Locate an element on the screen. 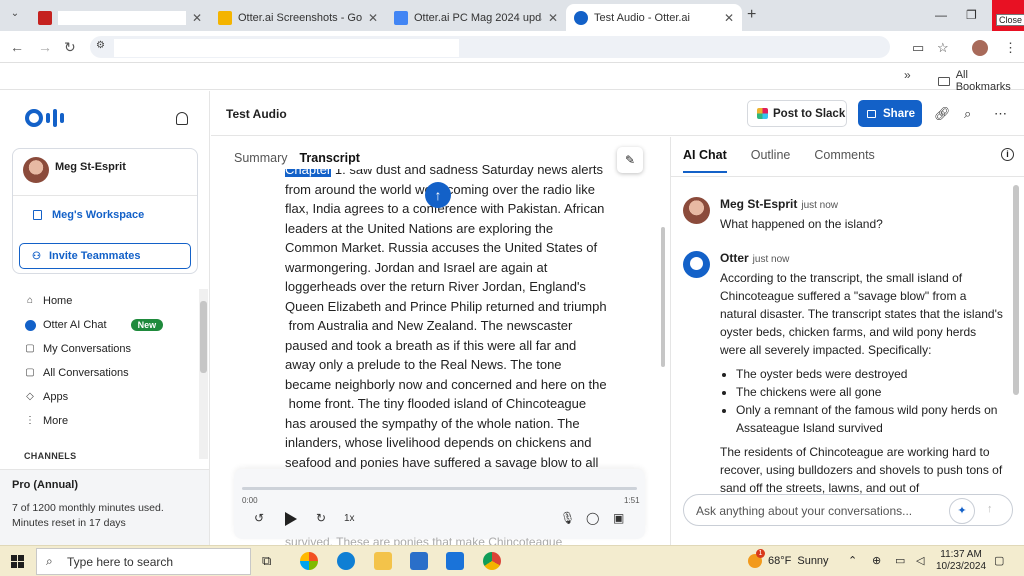 This screenshot has height=576, width=1024. tab-transcript: Transcript is located at coordinates (329, 158).